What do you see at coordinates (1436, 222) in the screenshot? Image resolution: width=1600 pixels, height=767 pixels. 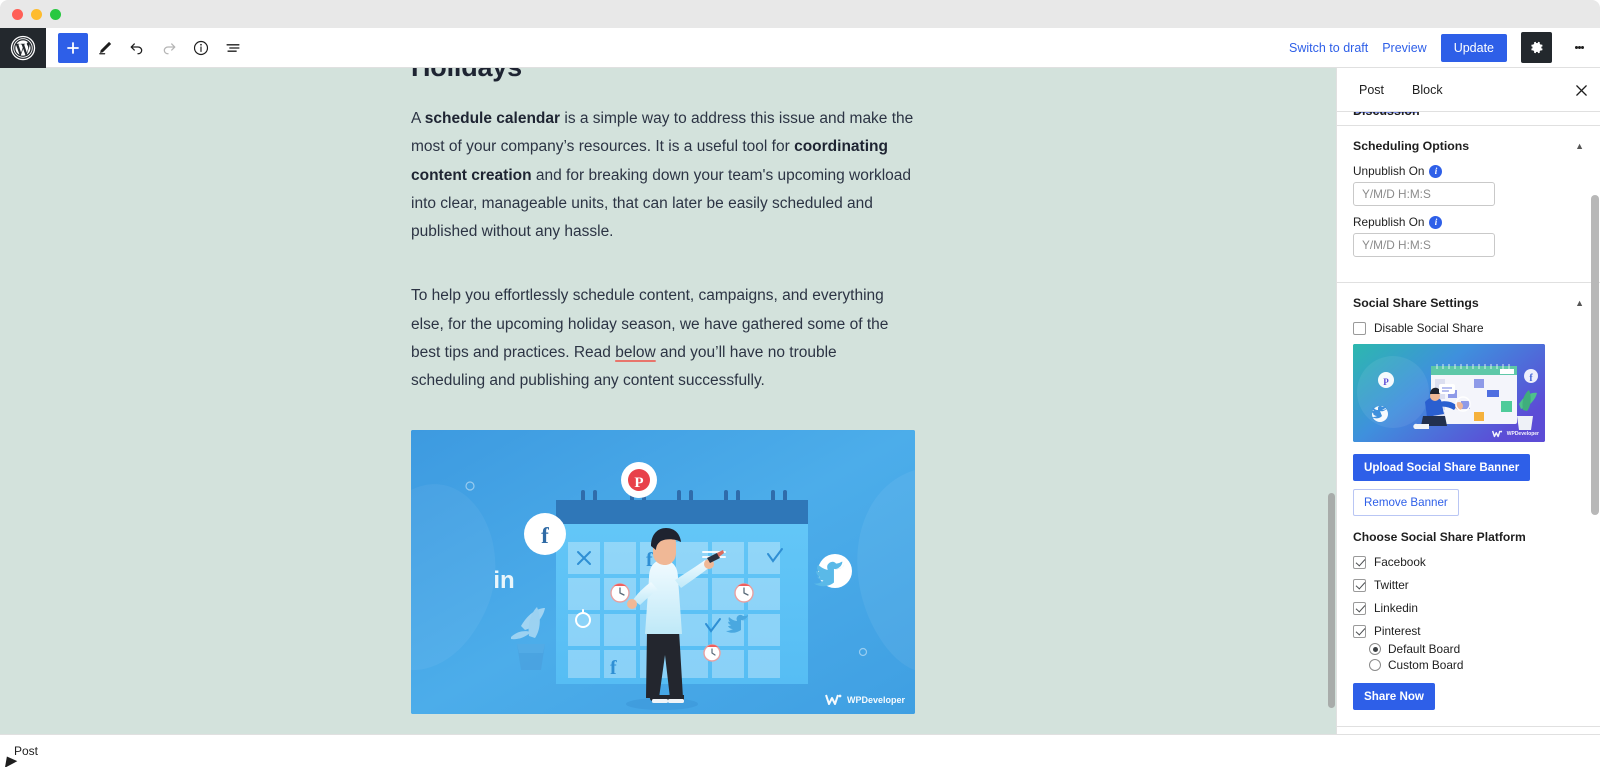 I see `republish-info-icon: i` at bounding box center [1436, 222].